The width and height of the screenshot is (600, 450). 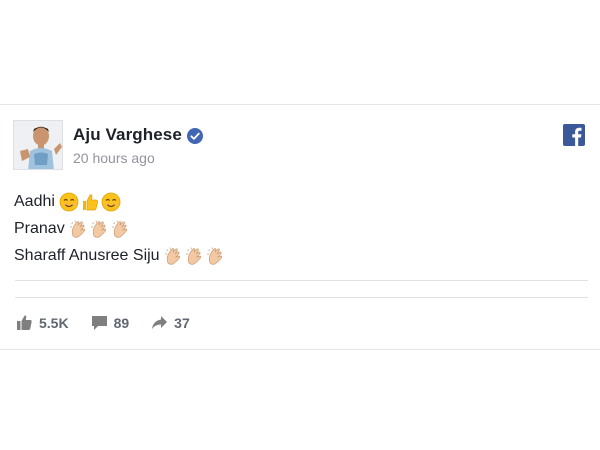 I want to click on like-count: 5.5K, so click(x=54, y=322).